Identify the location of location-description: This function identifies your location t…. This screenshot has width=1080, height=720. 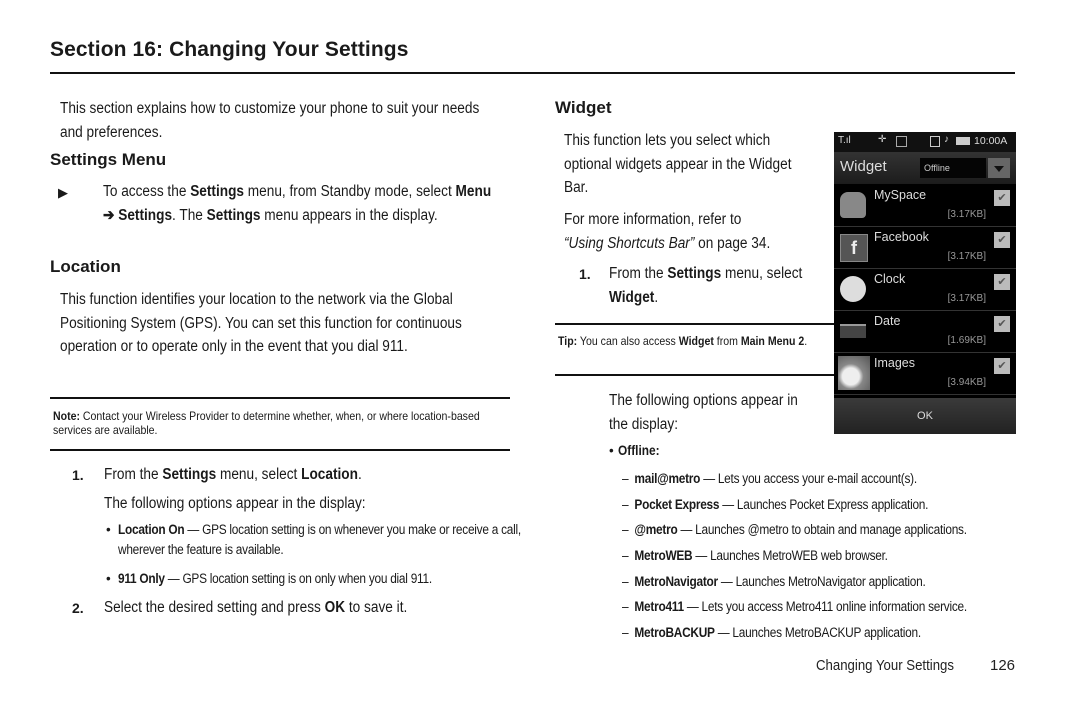
(261, 323).